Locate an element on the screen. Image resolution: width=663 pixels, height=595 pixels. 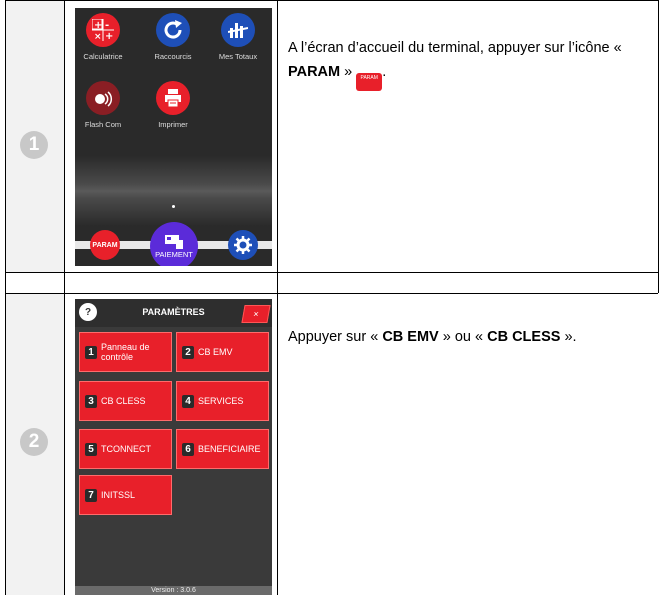
inline-param-icon-label: PARAM is located at coordinates (369, 78).